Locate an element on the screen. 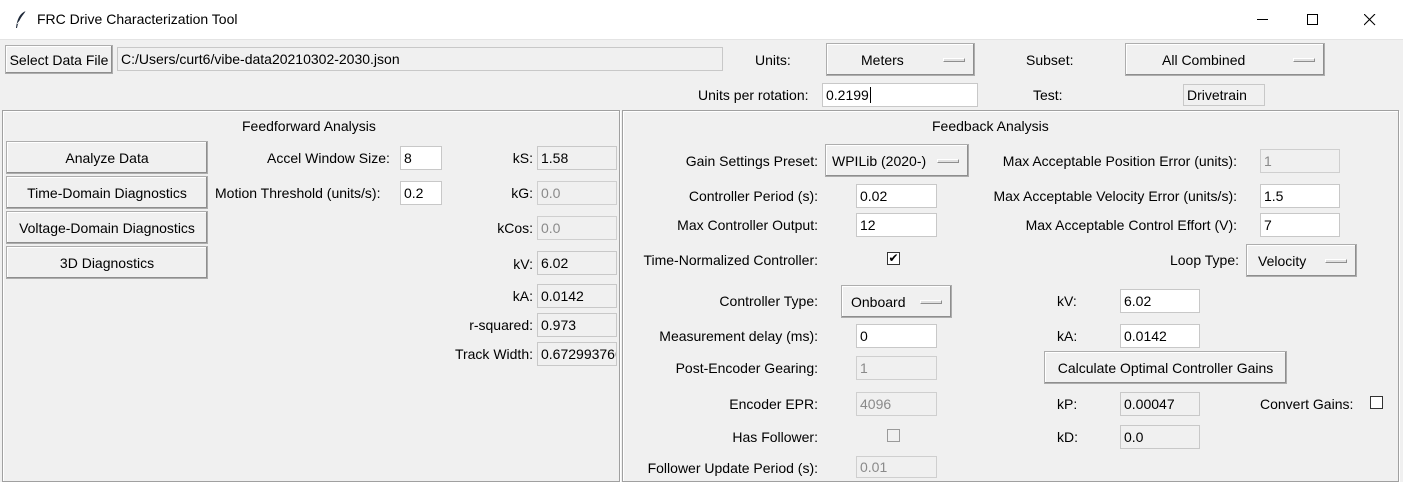 This screenshot has height=482, width=1403. kd-value: 0.0 is located at coordinates (1160, 437).